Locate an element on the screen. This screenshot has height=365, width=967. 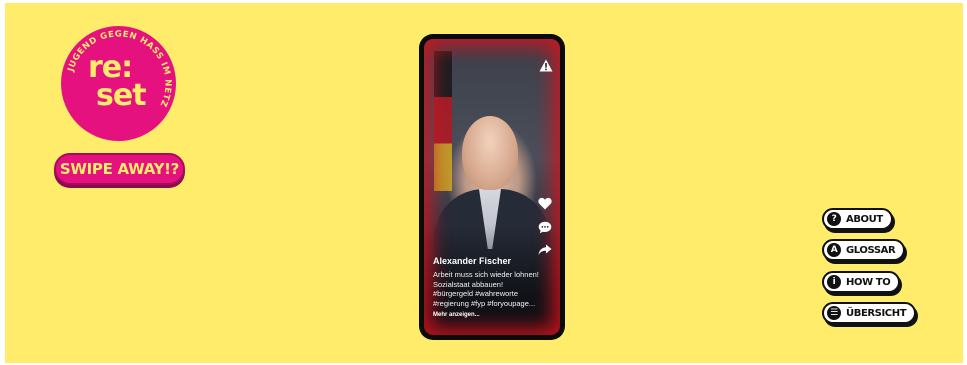
caption-line: Arbeit muss sich wieder lohnen! is located at coordinates (486, 274).